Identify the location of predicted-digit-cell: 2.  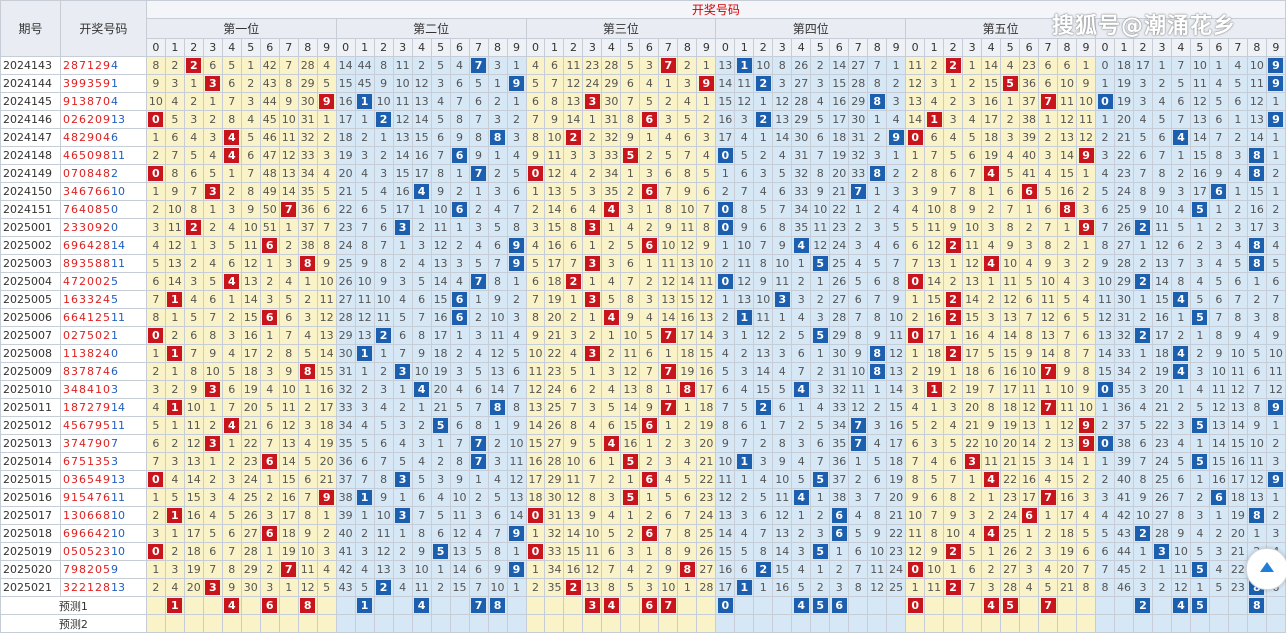
(1142, 605).